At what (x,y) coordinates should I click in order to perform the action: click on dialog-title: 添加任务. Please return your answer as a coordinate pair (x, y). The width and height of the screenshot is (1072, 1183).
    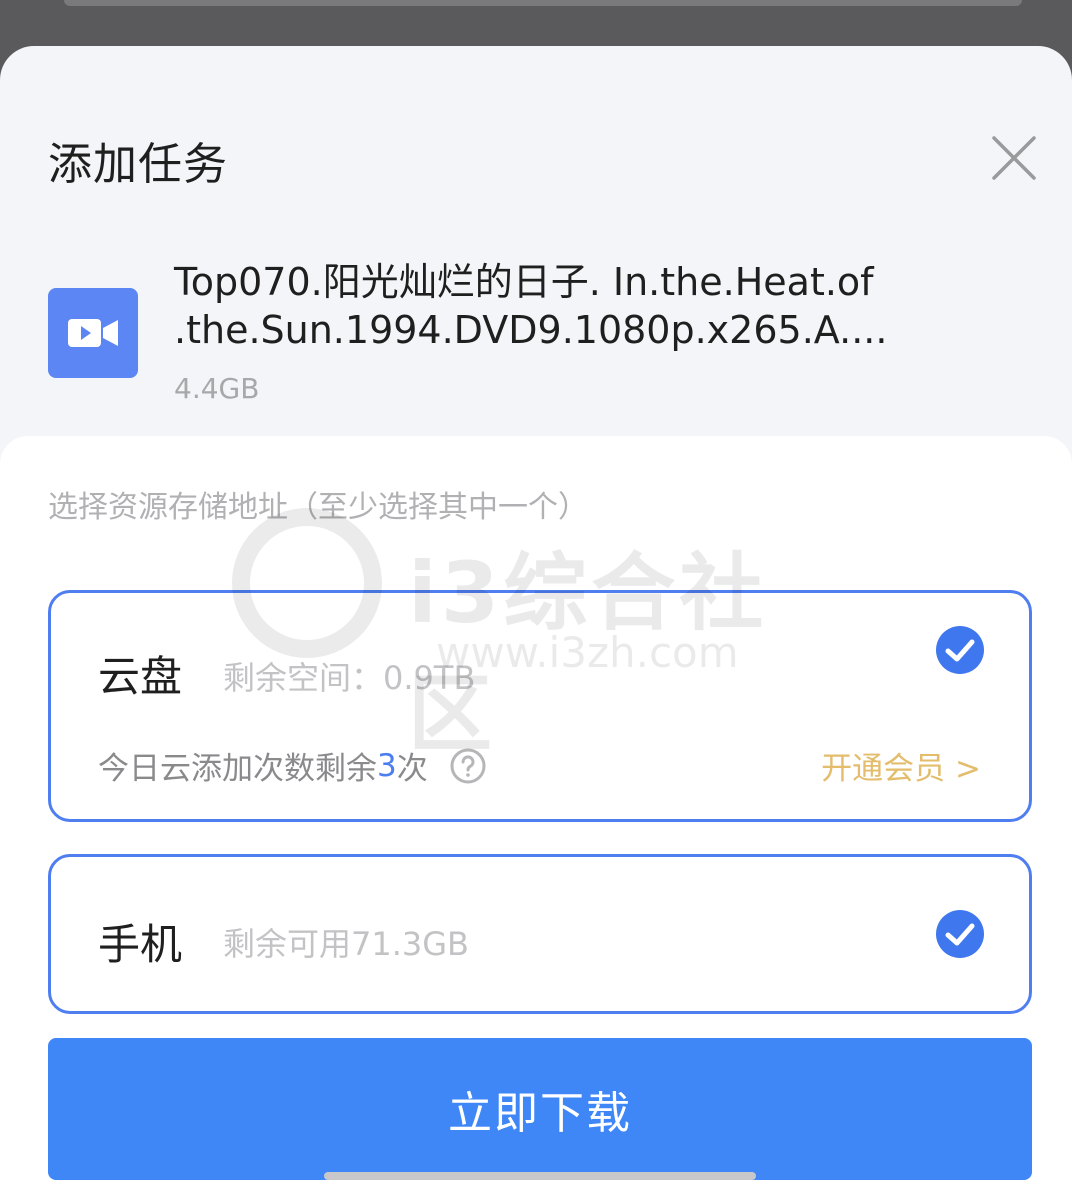
    Looking at the image, I should click on (138, 164).